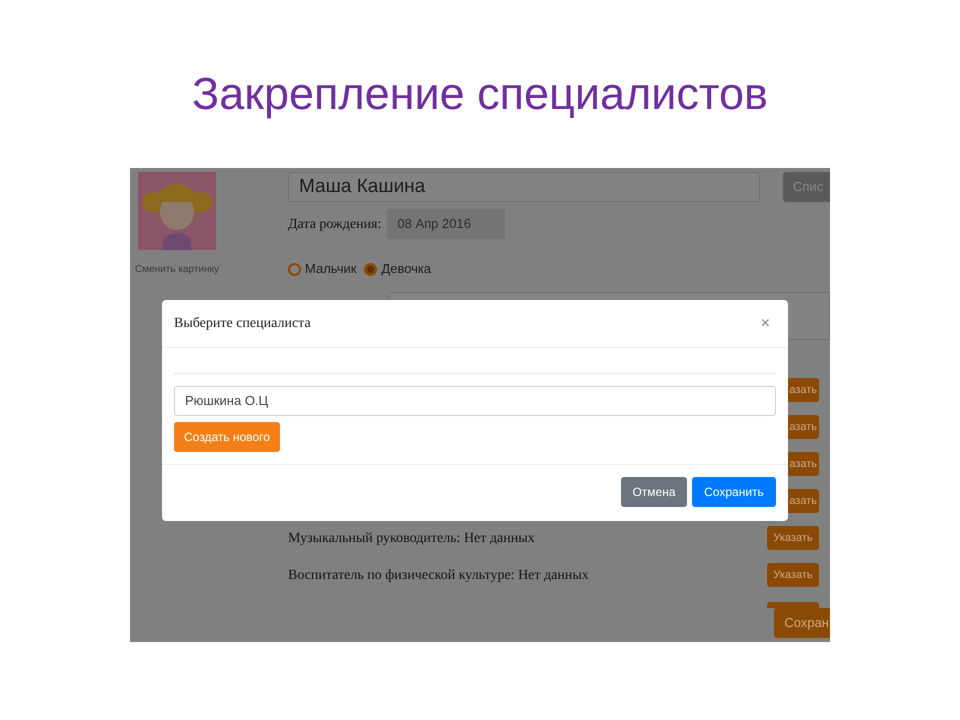 The image size is (960, 720). I want to click on slide-title: Закрепление специалистов, so click(480, 94).